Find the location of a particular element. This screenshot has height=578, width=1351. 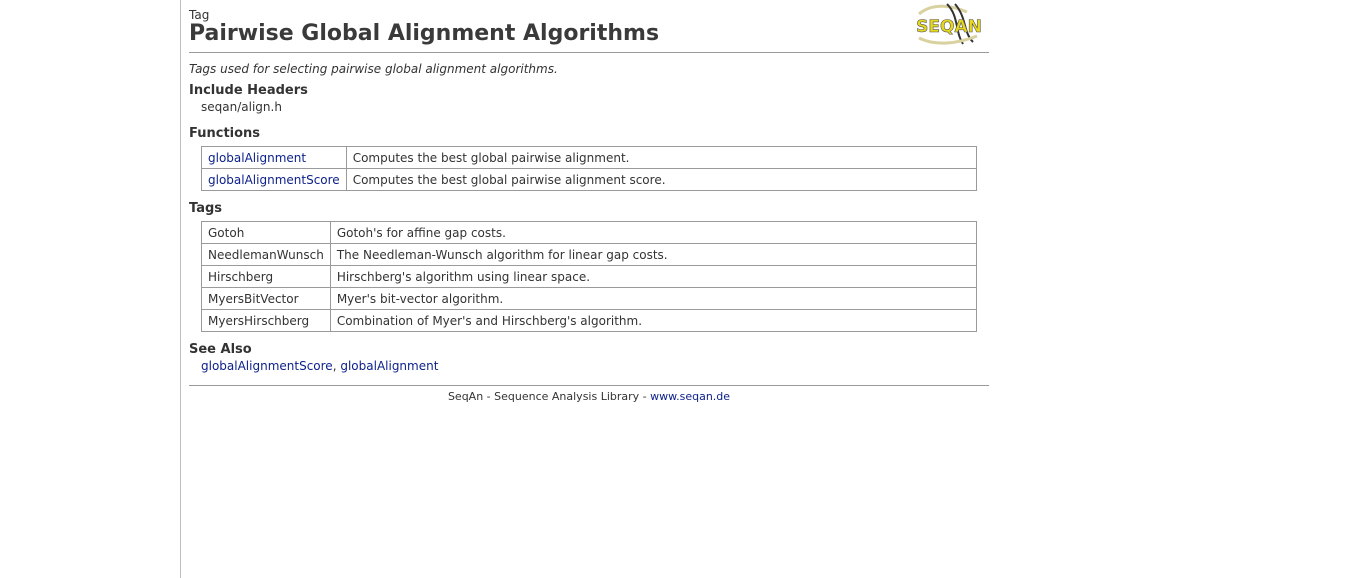

tag-name-cell: NeedlemanWunsch is located at coordinates (266, 254).